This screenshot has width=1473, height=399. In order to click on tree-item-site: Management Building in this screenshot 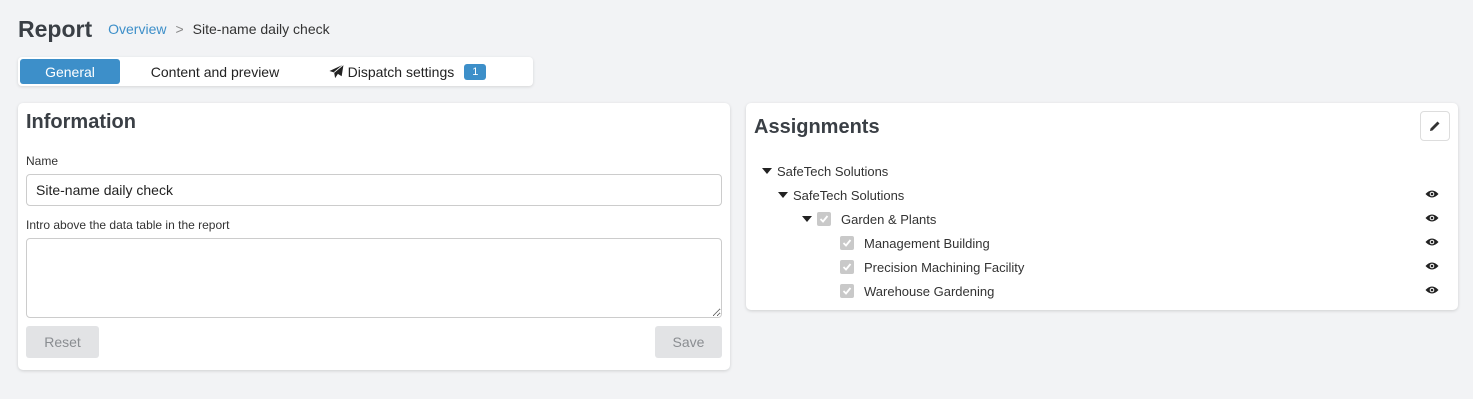, I will do `click(1102, 243)`.